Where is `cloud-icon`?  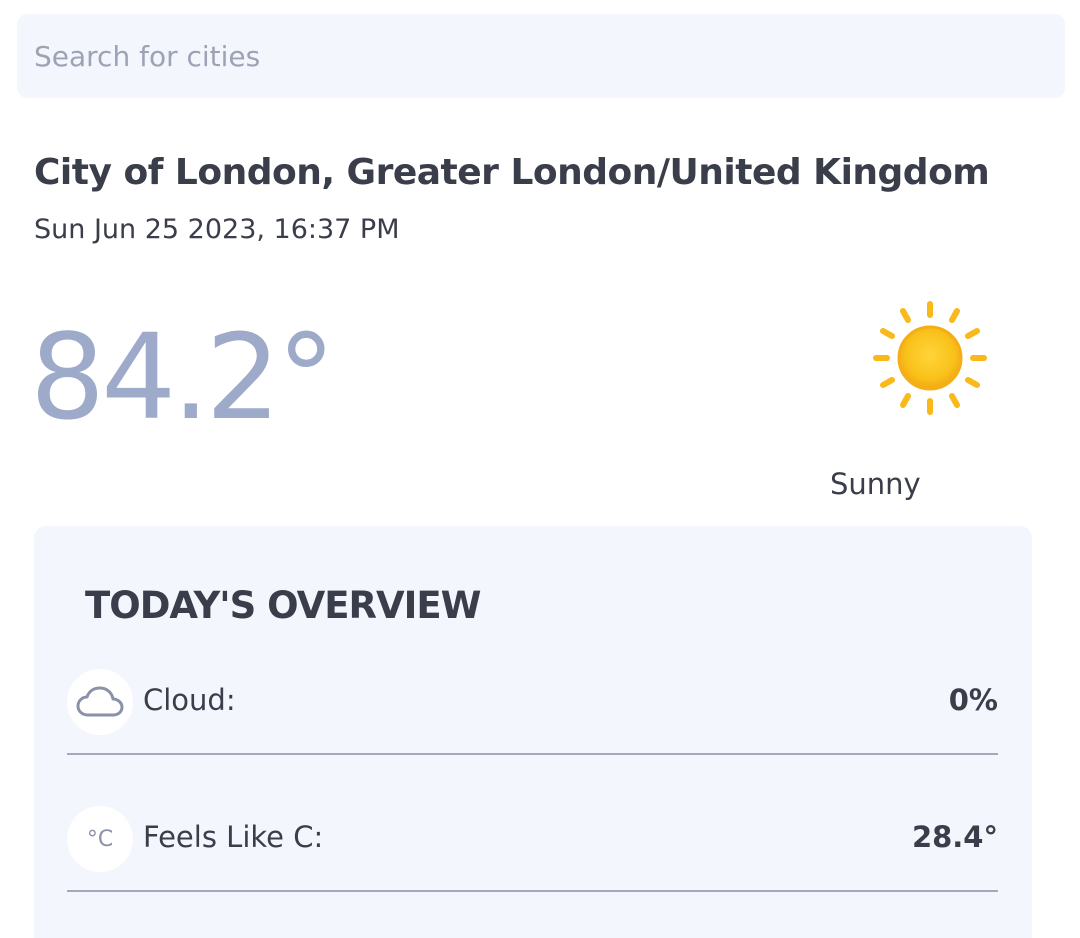 cloud-icon is located at coordinates (100, 702).